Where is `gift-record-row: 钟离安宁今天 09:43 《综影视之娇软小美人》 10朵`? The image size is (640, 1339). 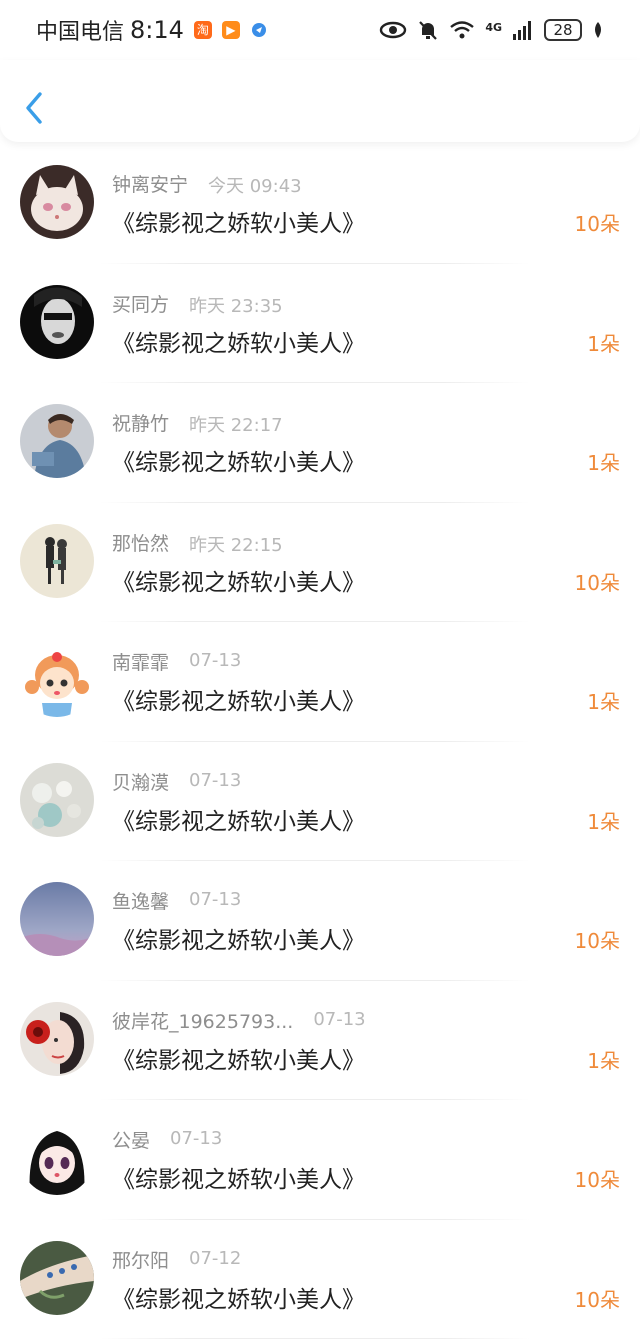 gift-record-row: 钟离安宁今天 09:43 《综影视之娇软小美人》 10朵 is located at coordinates (320, 204).